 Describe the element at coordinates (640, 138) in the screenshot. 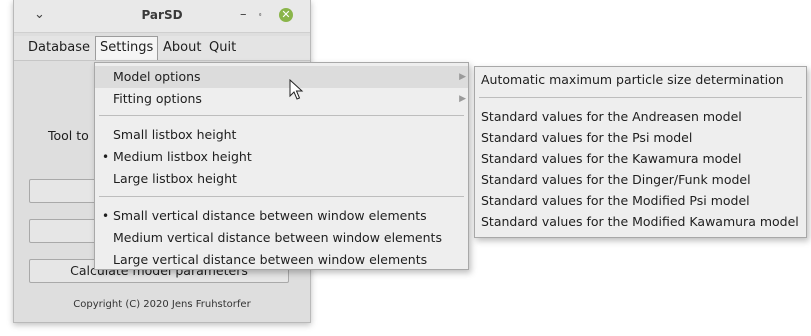

I see `submenu-item-psi: Standard values for the Psi model` at that location.